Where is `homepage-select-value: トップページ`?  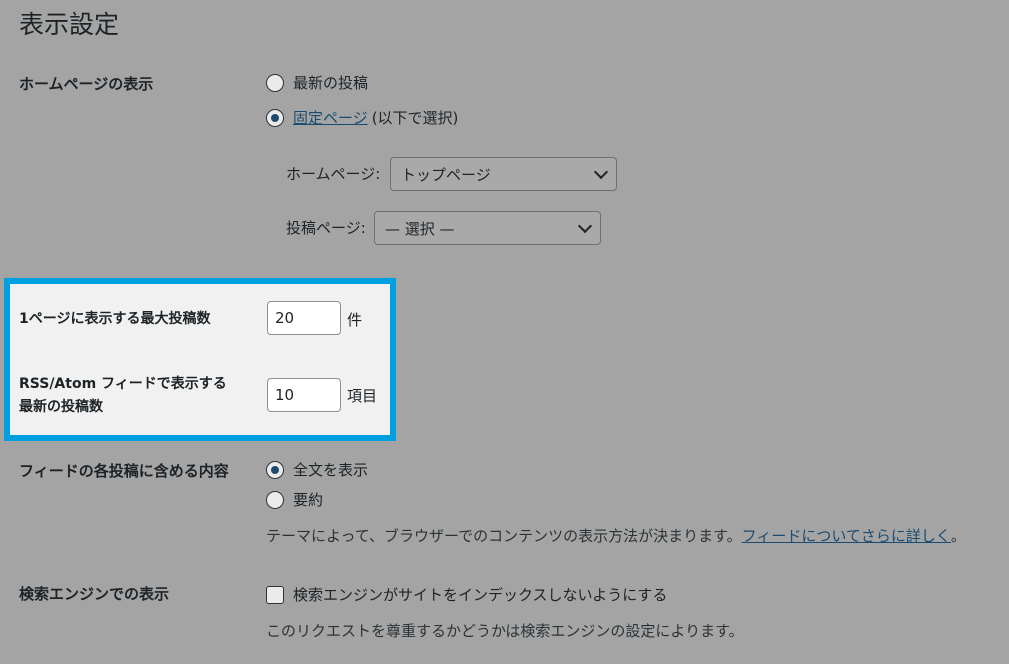
homepage-select-value: トップページ is located at coordinates (446, 174).